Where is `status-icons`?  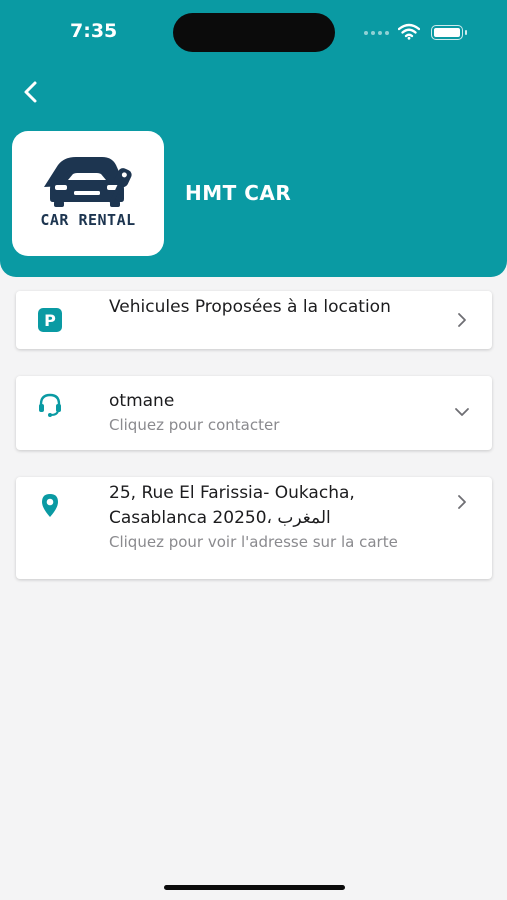 status-icons is located at coordinates (417, 32).